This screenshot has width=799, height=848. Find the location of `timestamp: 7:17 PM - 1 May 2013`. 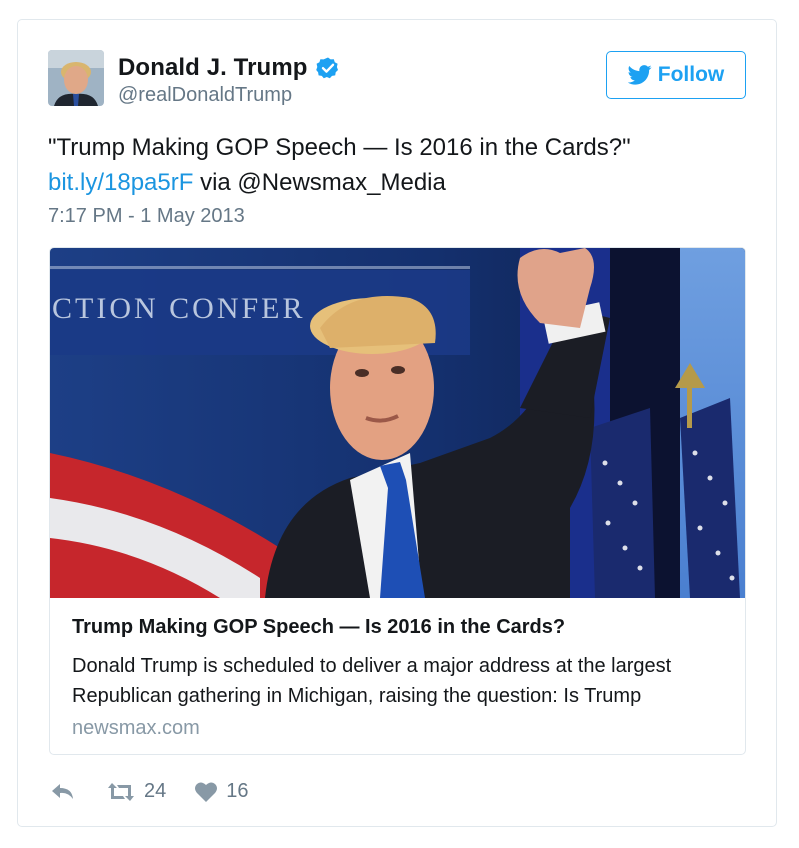

timestamp: 7:17 PM - 1 May 2013 is located at coordinates (146, 216).